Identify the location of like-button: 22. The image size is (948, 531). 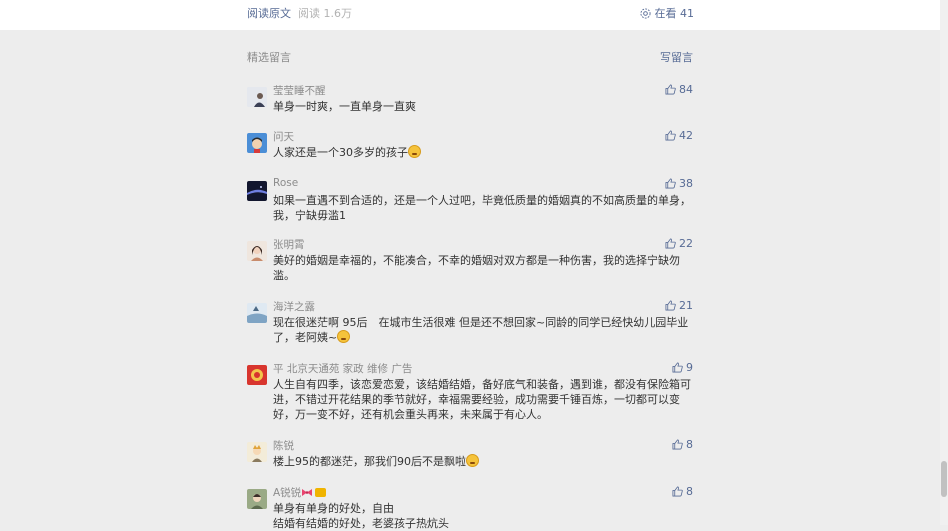
(679, 243).